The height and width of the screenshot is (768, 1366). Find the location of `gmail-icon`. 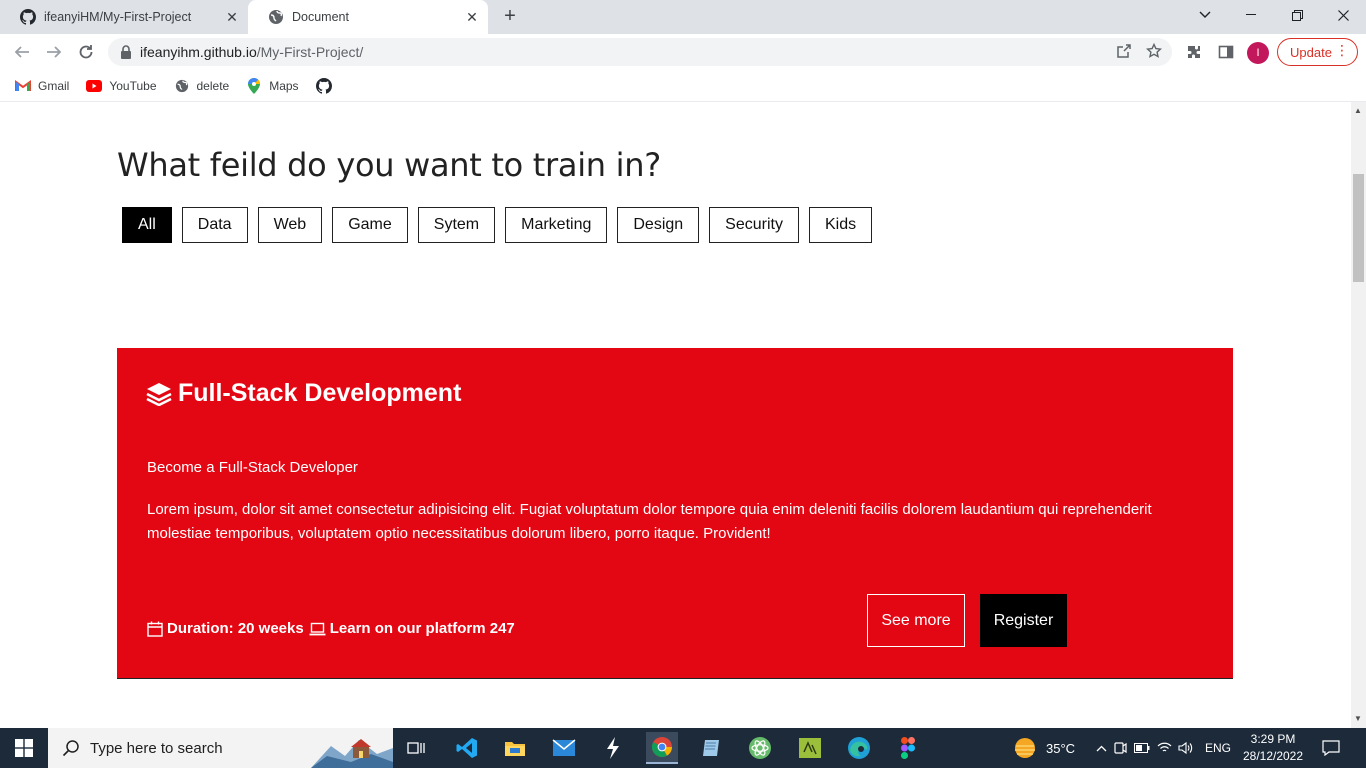

gmail-icon is located at coordinates (23, 86).